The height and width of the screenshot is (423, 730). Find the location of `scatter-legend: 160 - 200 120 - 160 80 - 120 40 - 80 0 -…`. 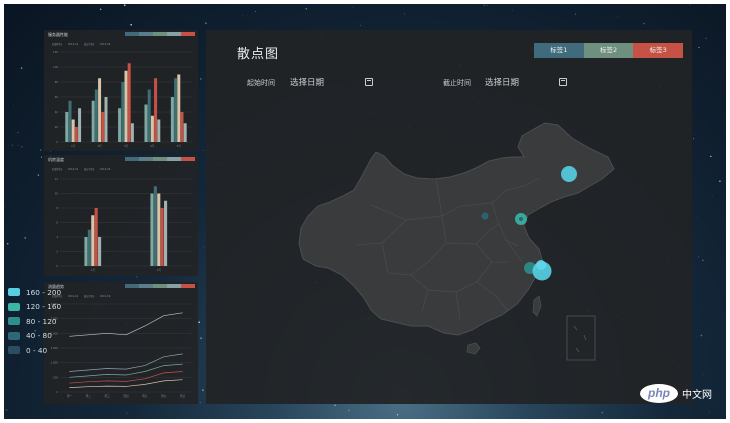

scatter-legend: 160 - 200 120 - 160 80 - 120 40 - 80 0 -… is located at coordinates (34, 321).